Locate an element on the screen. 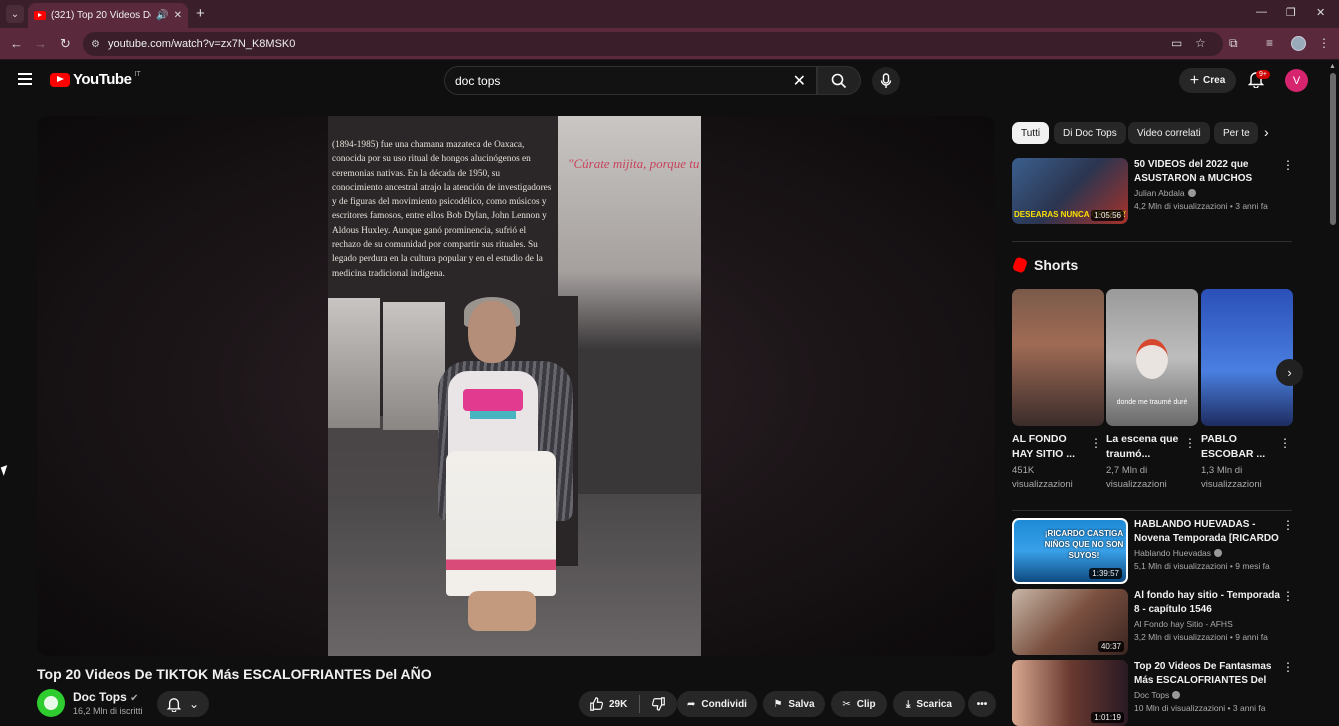  back-icon: ← is located at coordinates (16, 43).